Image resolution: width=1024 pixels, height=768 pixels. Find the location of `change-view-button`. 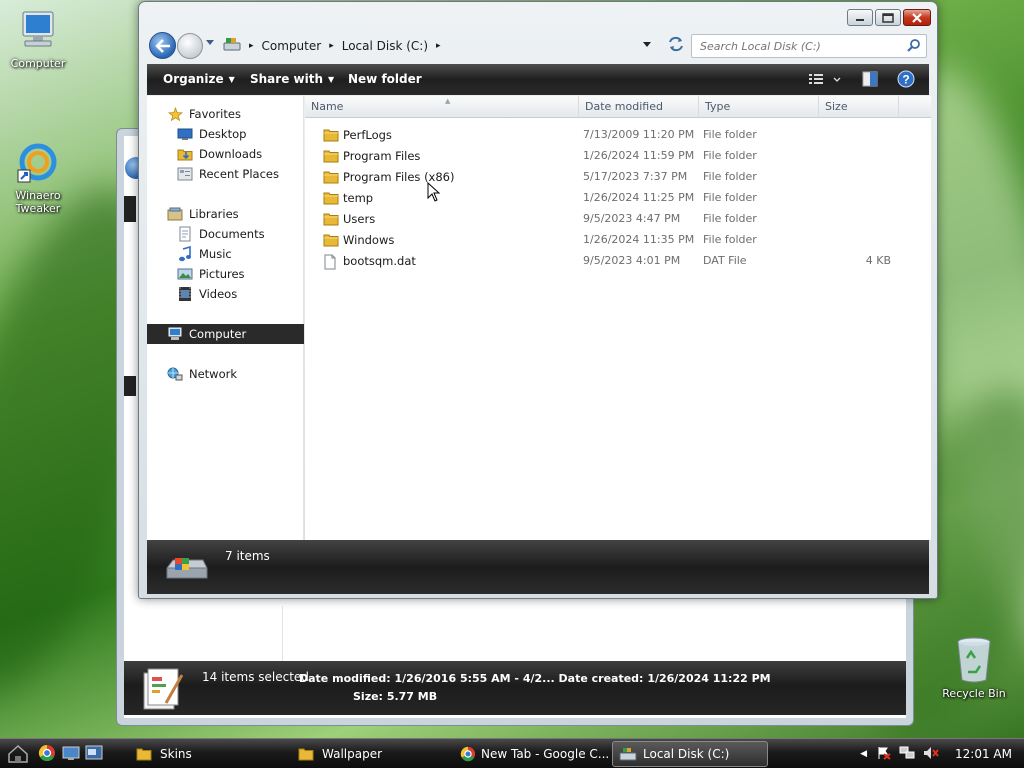

change-view-button is located at coordinates (824, 80).